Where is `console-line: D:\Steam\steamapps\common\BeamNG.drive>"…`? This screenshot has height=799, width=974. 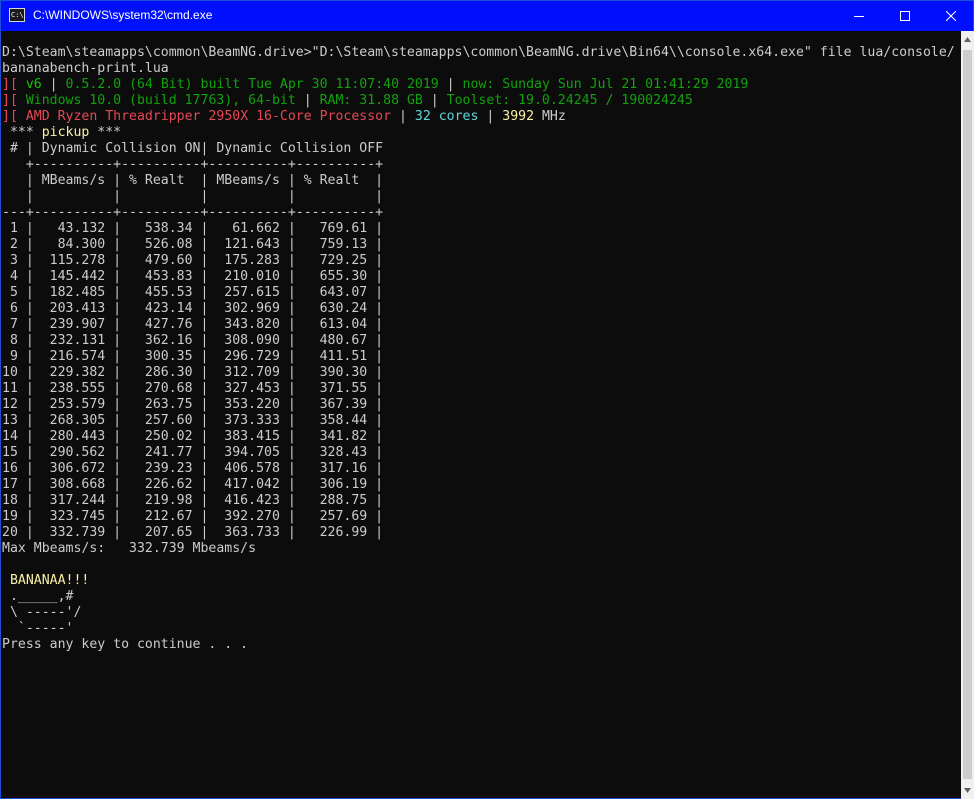 console-line: D:\Steam\steamapps\common\BeamNG.drive>"… is located at coordinates (481, 53).